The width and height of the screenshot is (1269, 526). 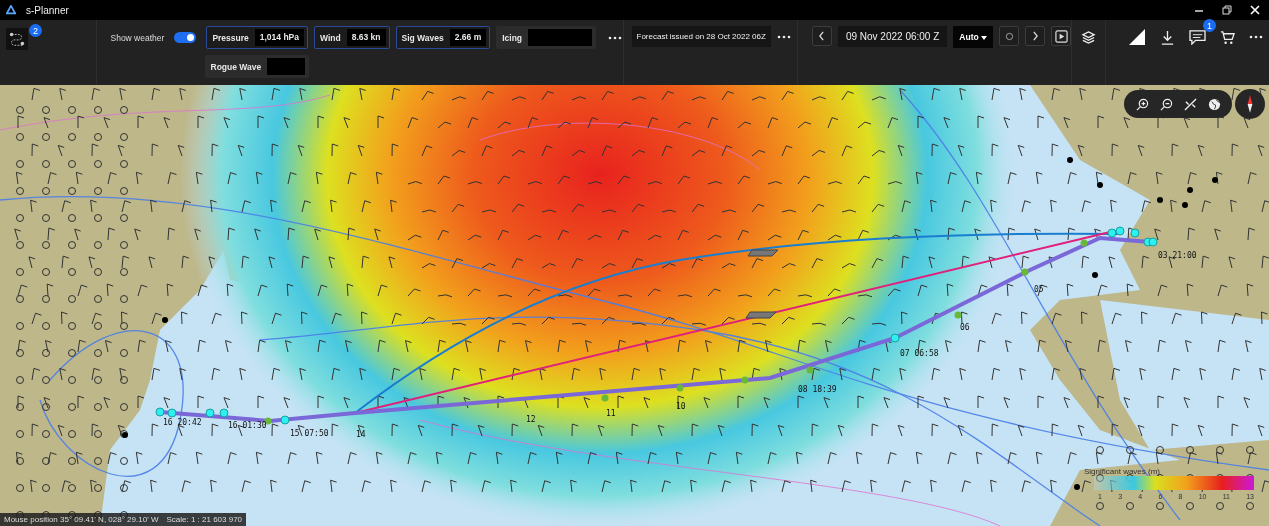 What do you see at coordinates (892, 36) in the screenshot?
I see `forecast-time-field: 09 Nov 2022 06:00 Z` at bounding box center [892, 36].